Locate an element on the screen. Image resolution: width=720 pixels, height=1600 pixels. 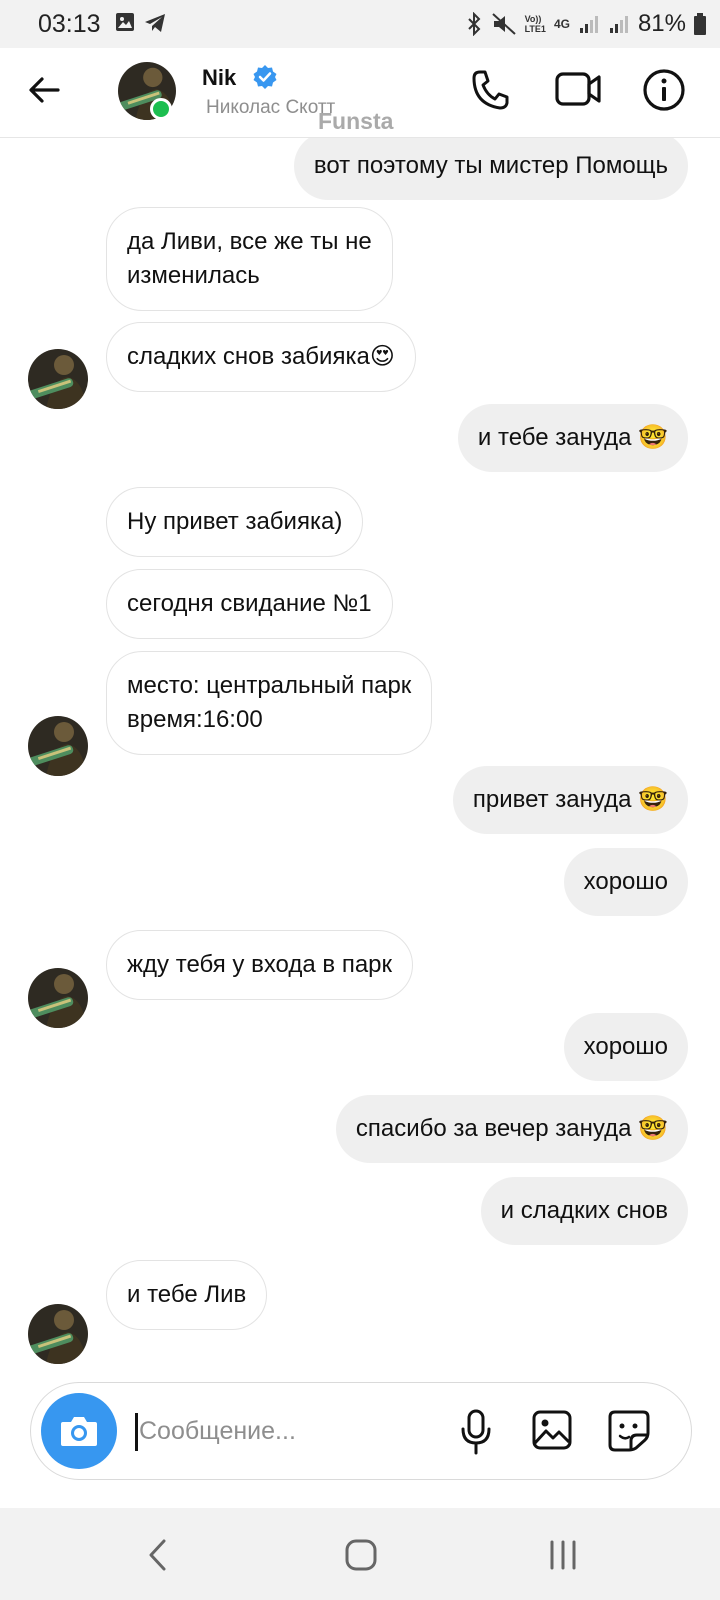
back-arrow-icon is located at coordinates (44, 90).